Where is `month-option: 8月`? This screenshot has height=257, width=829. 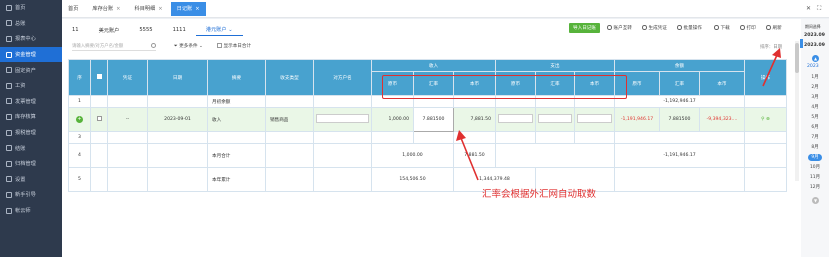
month-option: 8月 is located at coordinates (815, 147).